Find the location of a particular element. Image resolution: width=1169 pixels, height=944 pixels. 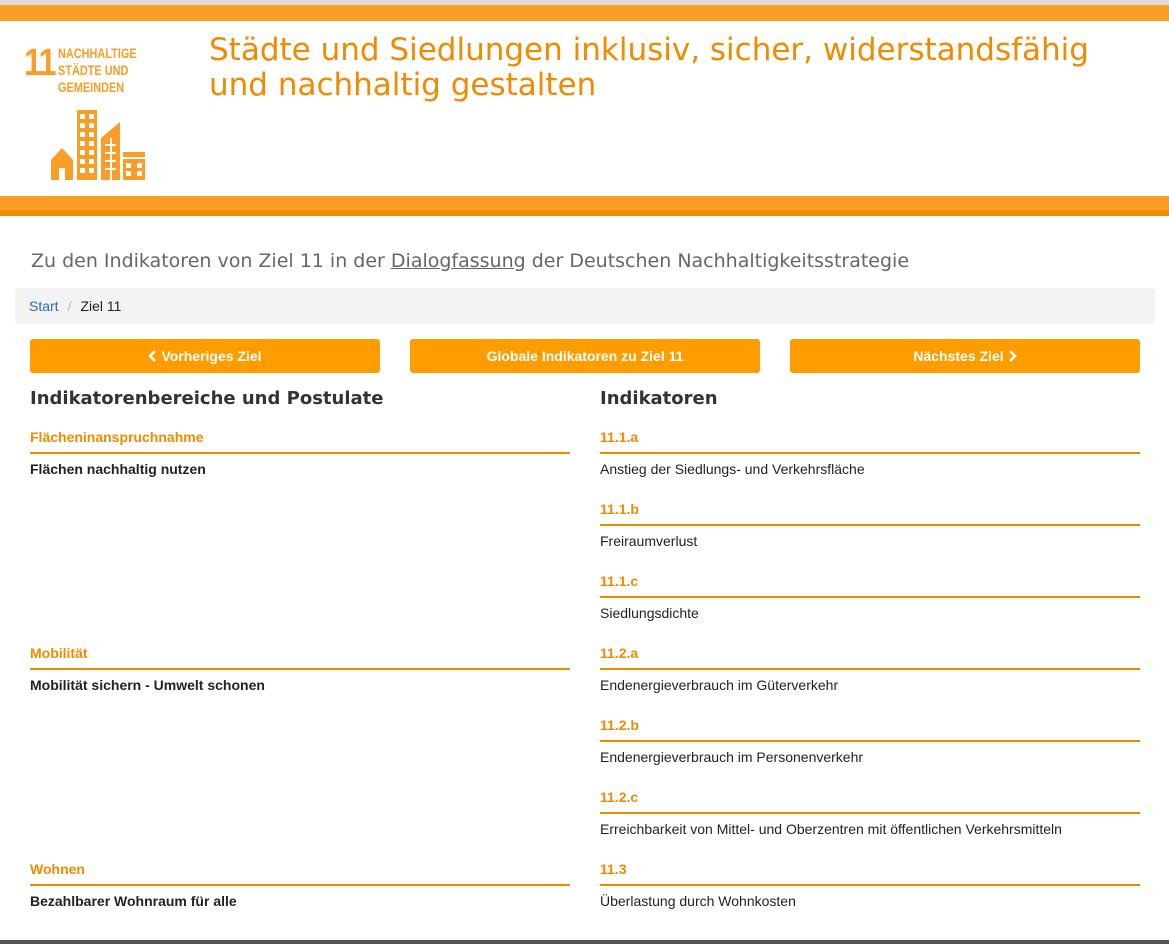

indicator-code-11-1-a: 11.1.a is located at coordinates (870, 441).